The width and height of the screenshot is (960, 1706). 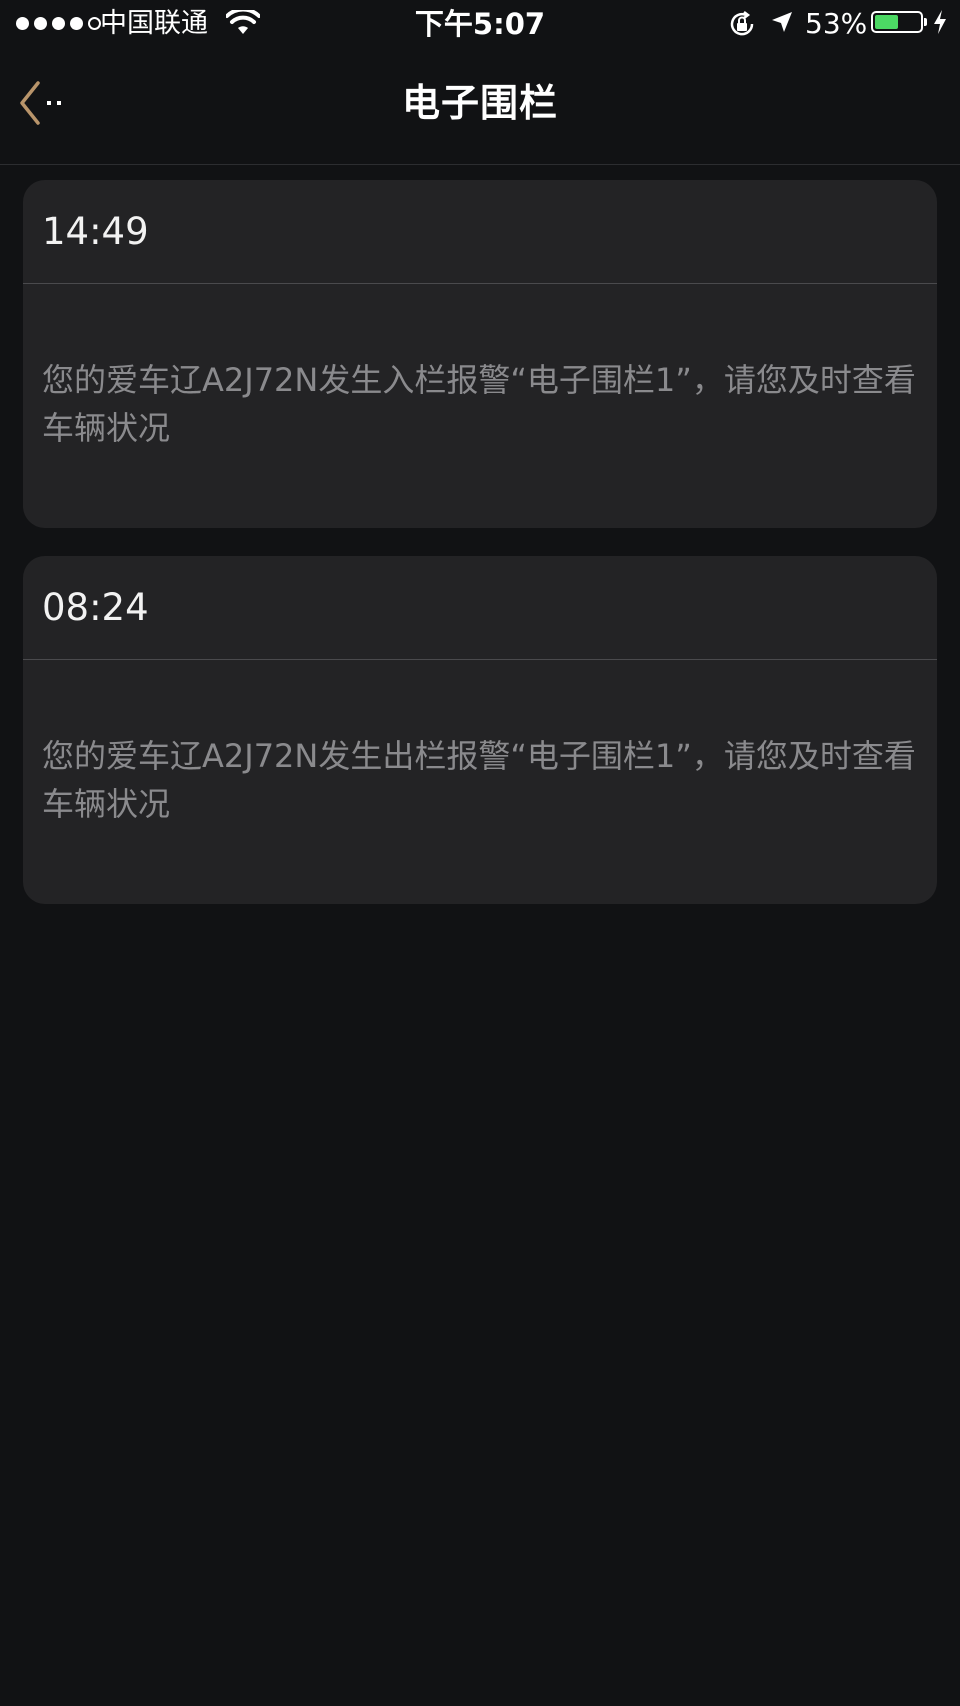 I want to click on alert-card-body: 您的爱车辽A2J72N发生出栏报警“电子围栏1”，请您及时查看车辆状况, so click(x=480, y=744).